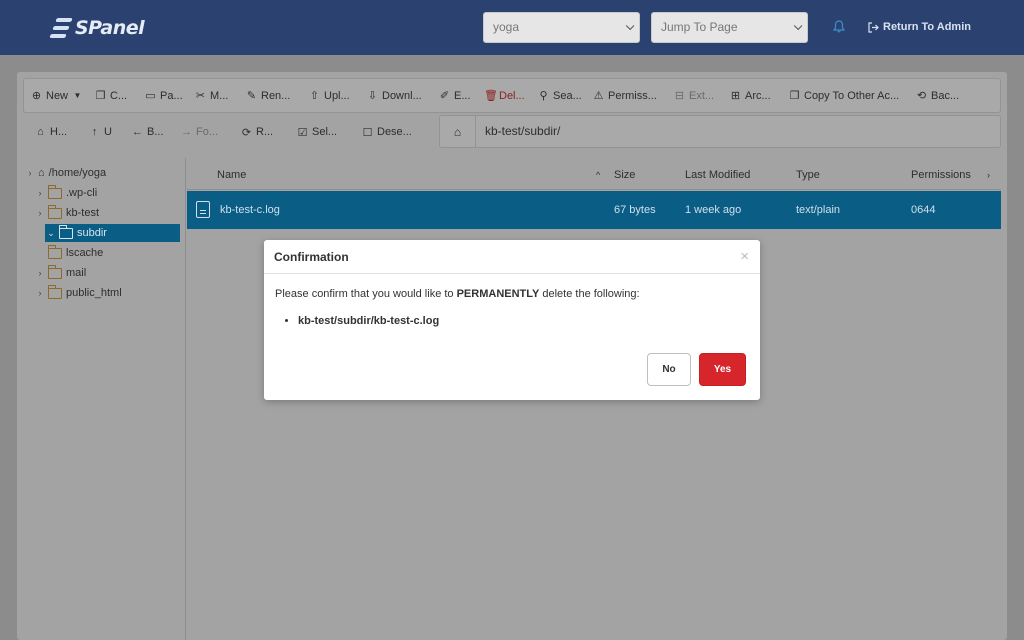 The width and height of the screenshot is (1024, 640). What do you see at coordinates (818, 210) in the screenshot?
I see `file-type: text/plain` at bounding box center [818, 210].